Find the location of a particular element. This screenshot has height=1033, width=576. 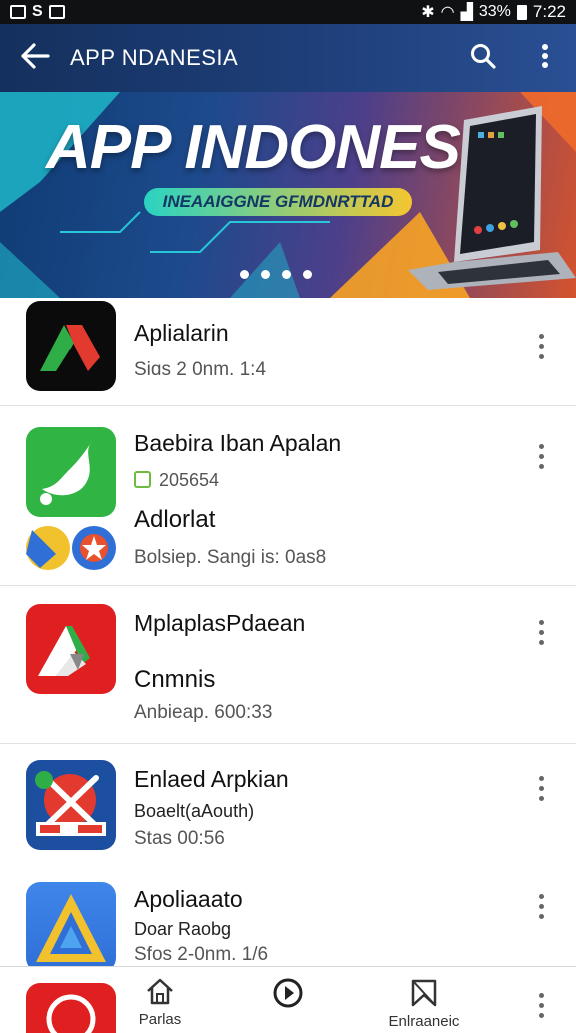

more-vert-icon is located at coordinates (545, 58).